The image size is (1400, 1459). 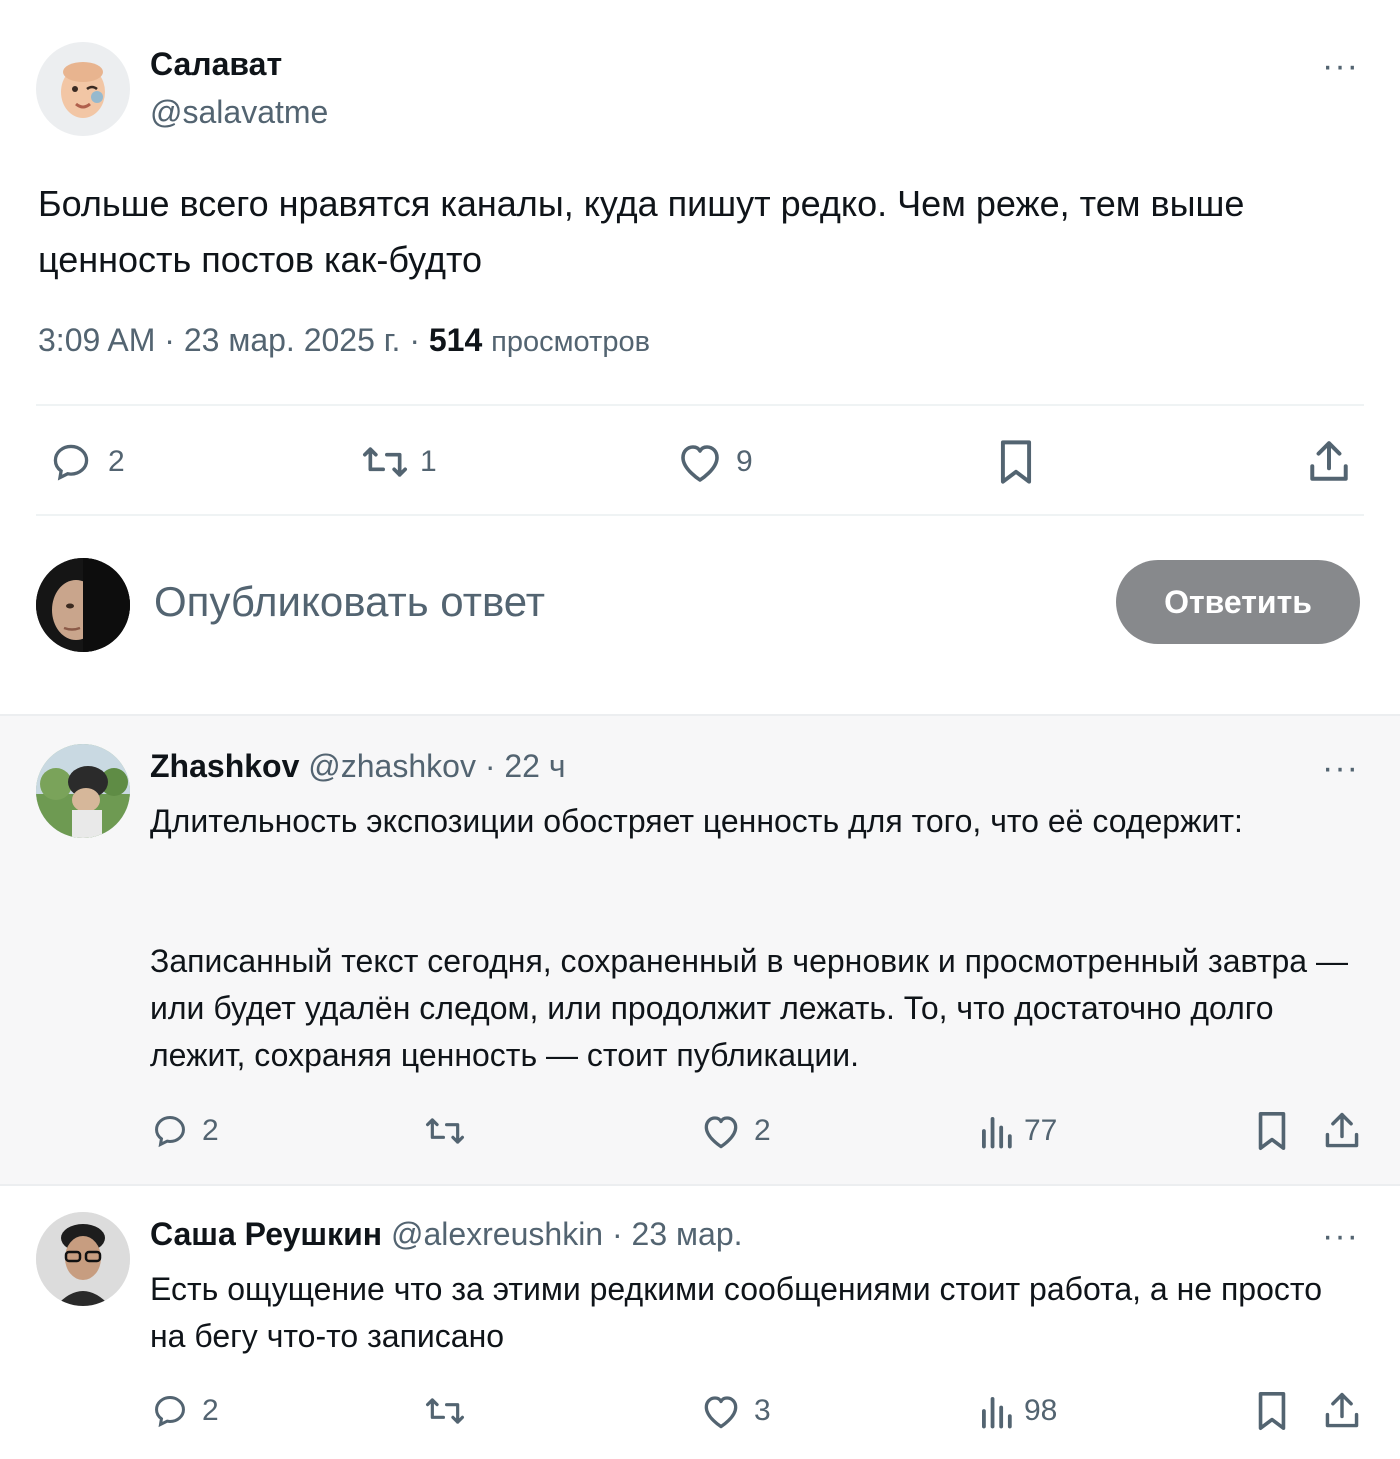 What do you see at coordinates (677, 1234) in the screenshot?
I see `reply-time: · 23 мар.` at bounding box center [677, 1234].